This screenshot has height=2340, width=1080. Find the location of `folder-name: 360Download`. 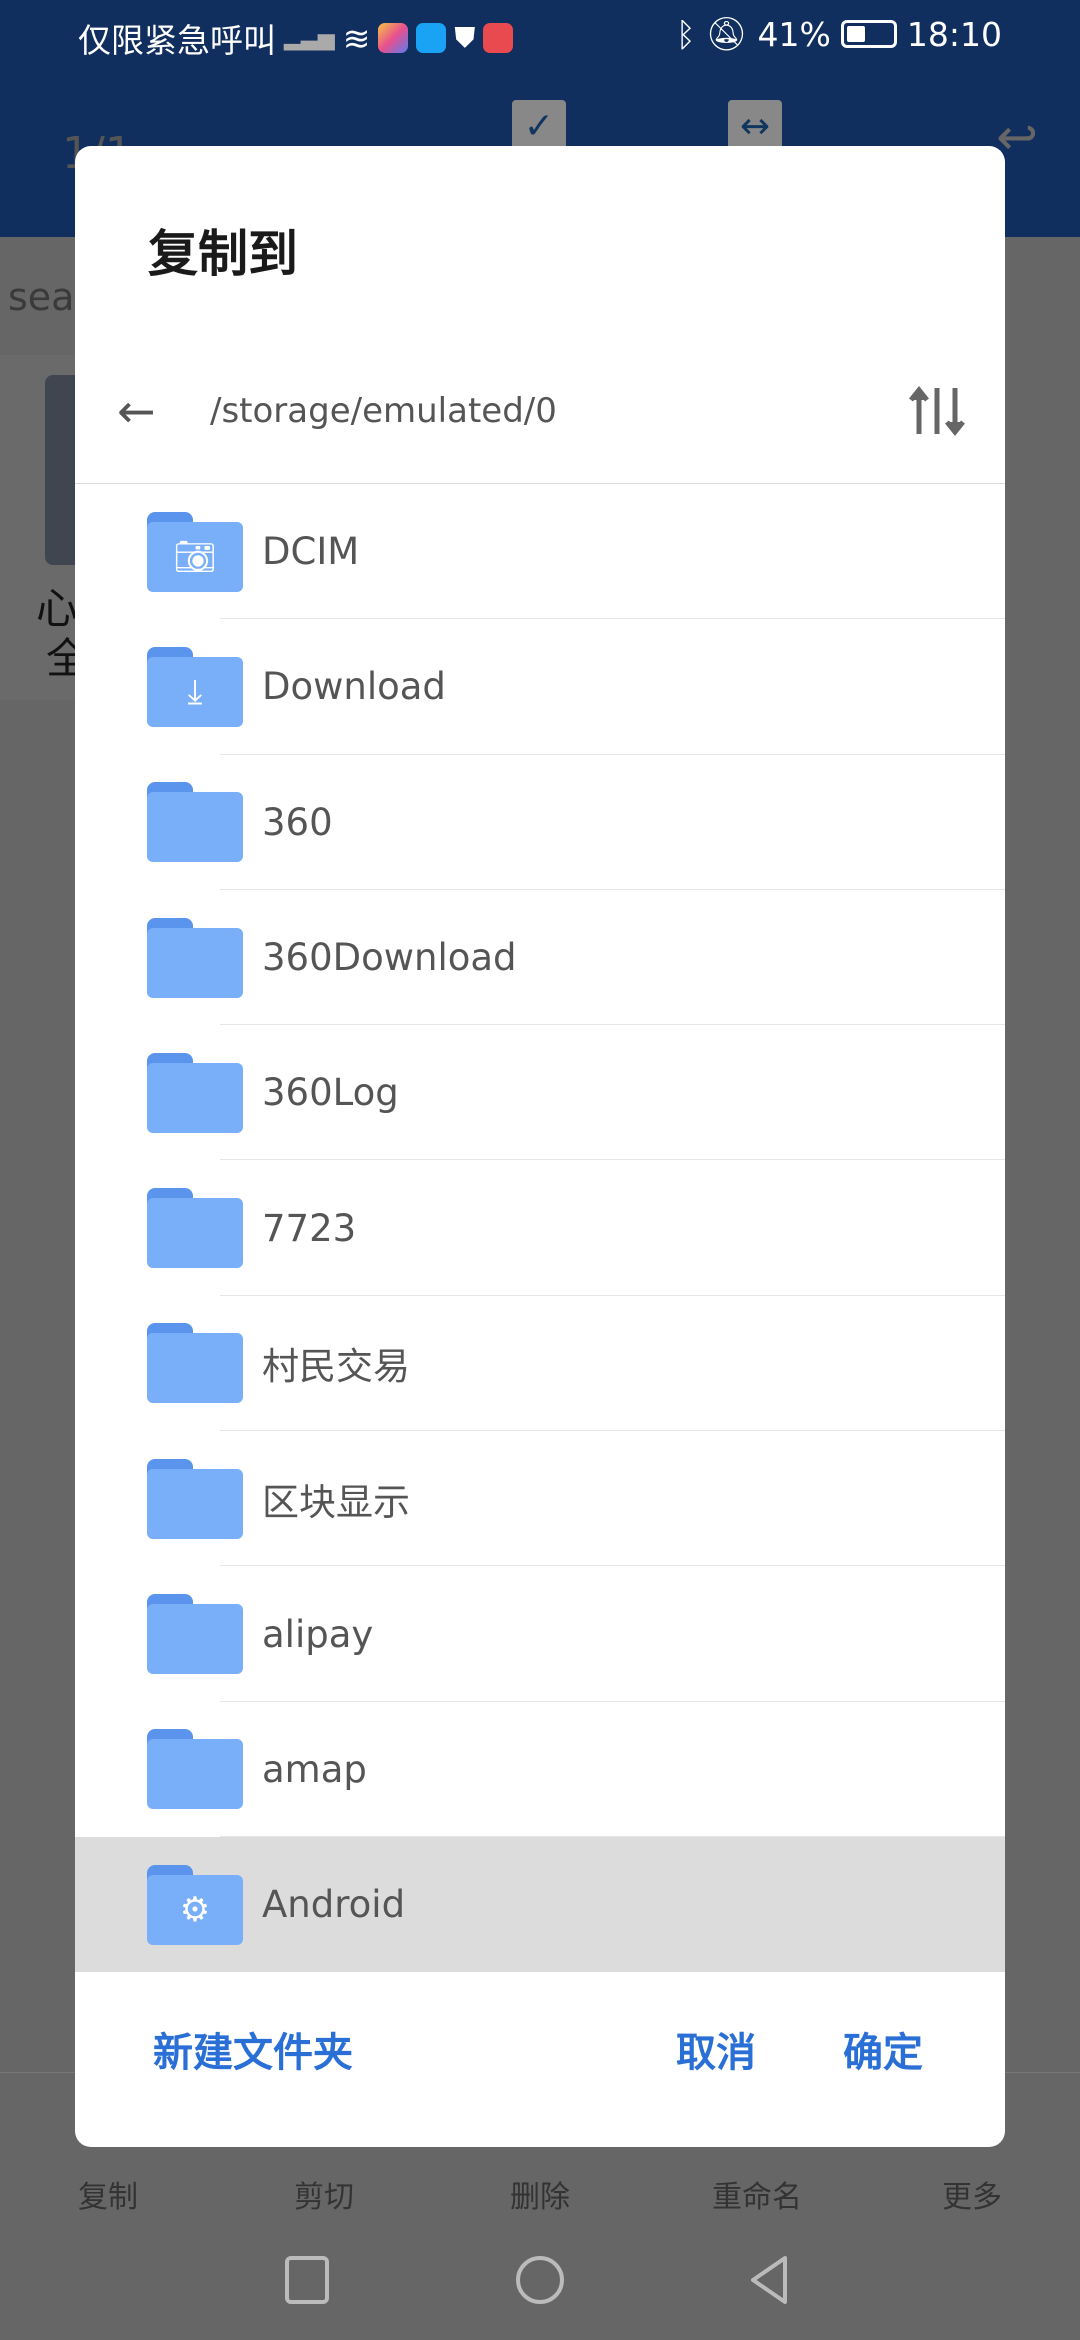

folder-name: 360Download is located at coordinates (389, 958).